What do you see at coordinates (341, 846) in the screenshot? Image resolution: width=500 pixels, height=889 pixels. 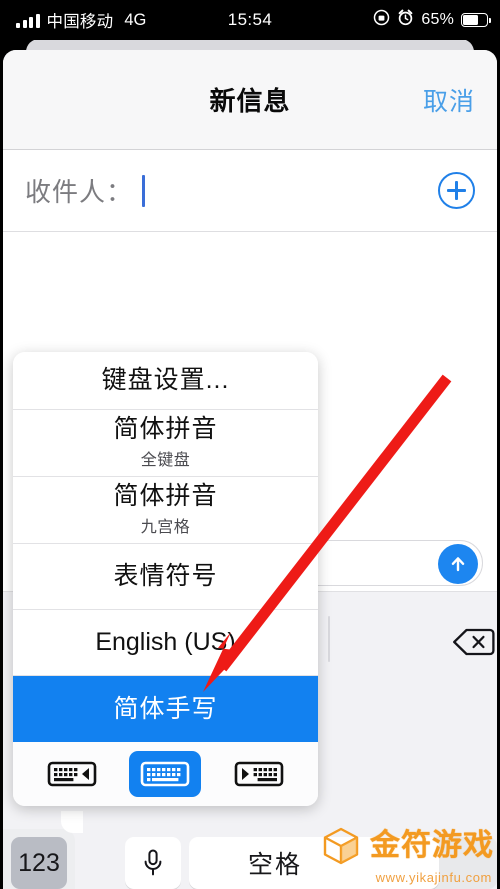 I see `cube-logo-icon` at bounding box center [341, 846].